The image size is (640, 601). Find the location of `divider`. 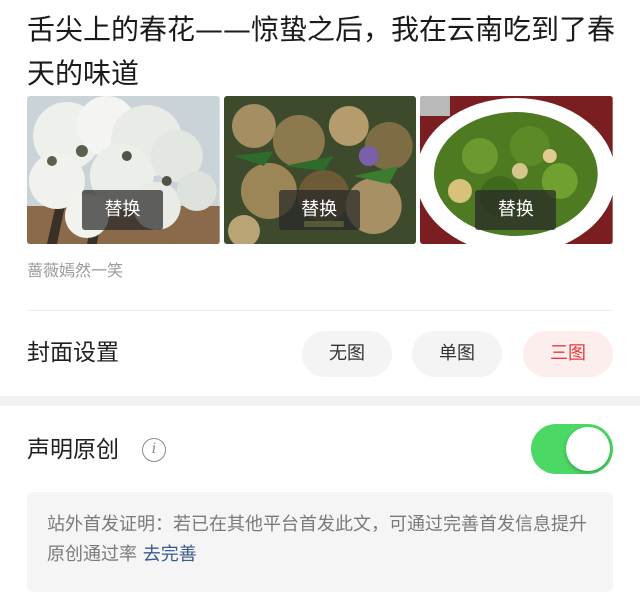

divider is located at coordinates (320, 310).